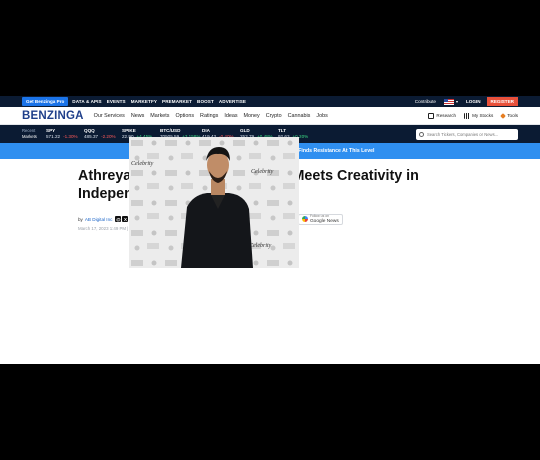  Describe the element at coordinates (137, 116) in the screenshot. I see `nav-news: News` at that location.